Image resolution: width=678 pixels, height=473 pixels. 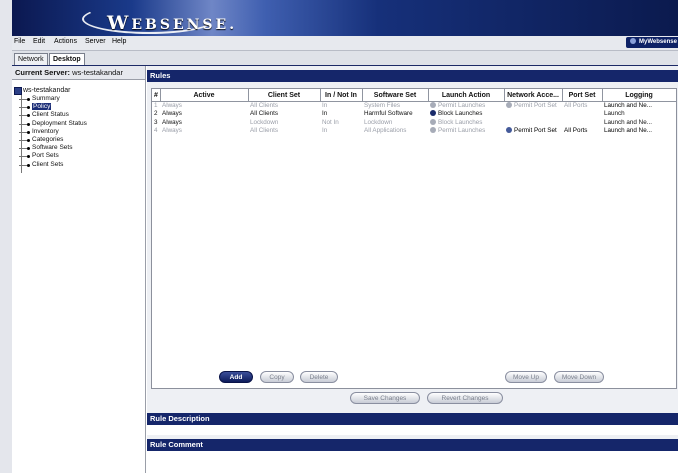 I want to click on tree-item-inventory: Inventory, so click(x=78, y=132).